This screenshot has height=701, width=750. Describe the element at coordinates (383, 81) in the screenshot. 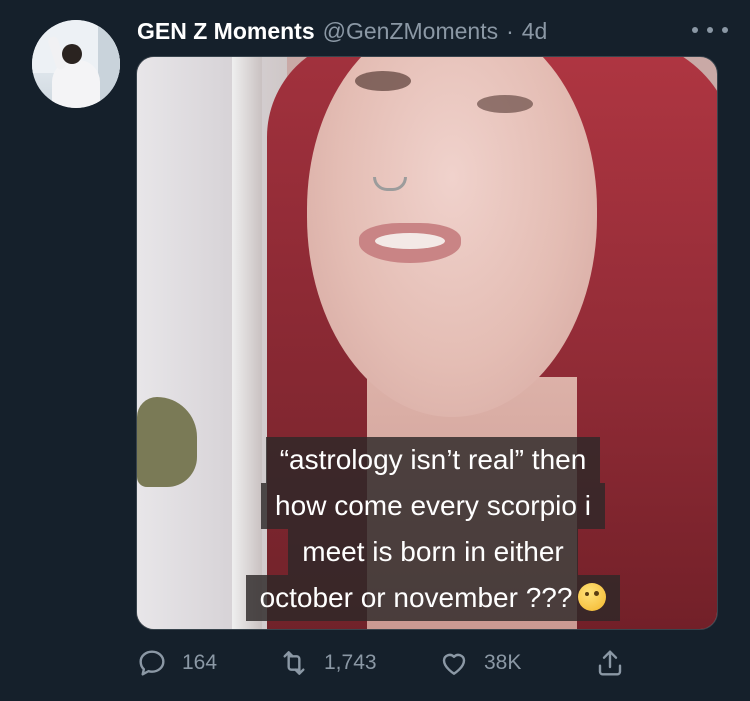

I see `image-eye-left` at that location.